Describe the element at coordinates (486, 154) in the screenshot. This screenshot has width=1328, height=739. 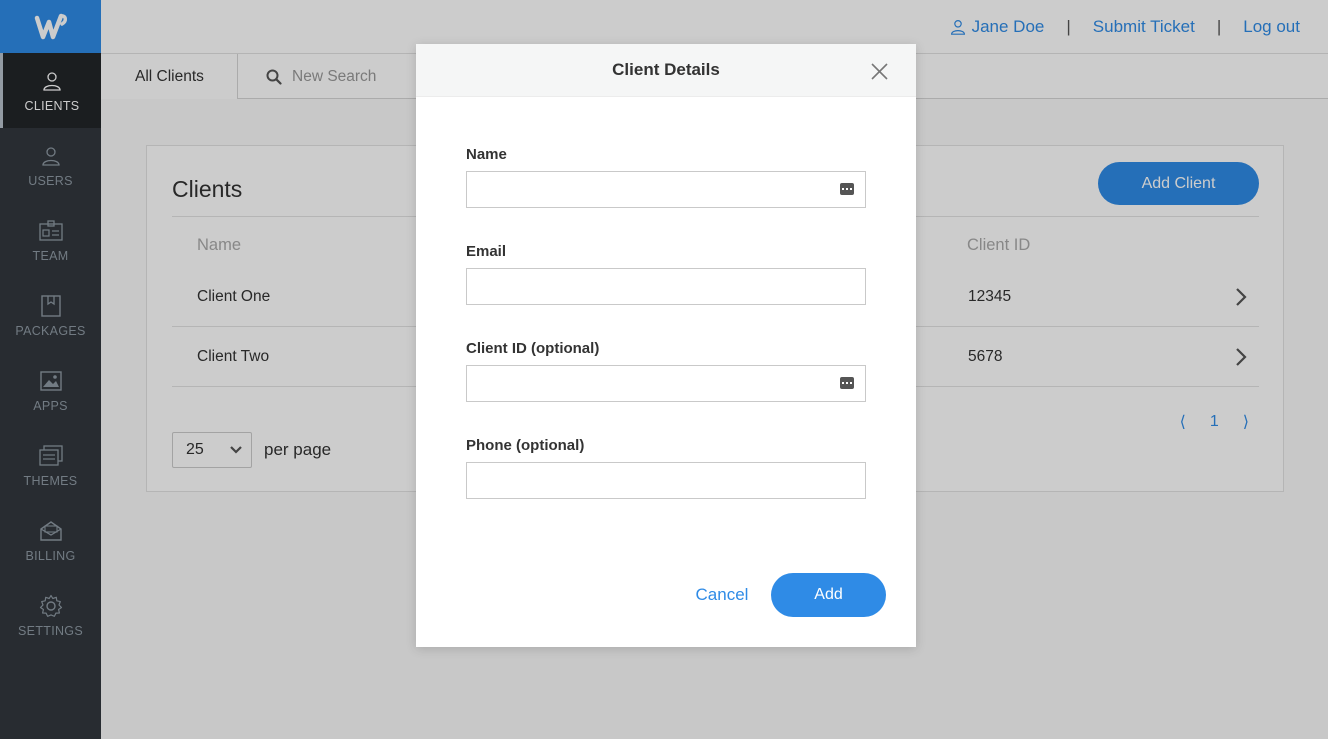
I see `name-label: Name` at that location.